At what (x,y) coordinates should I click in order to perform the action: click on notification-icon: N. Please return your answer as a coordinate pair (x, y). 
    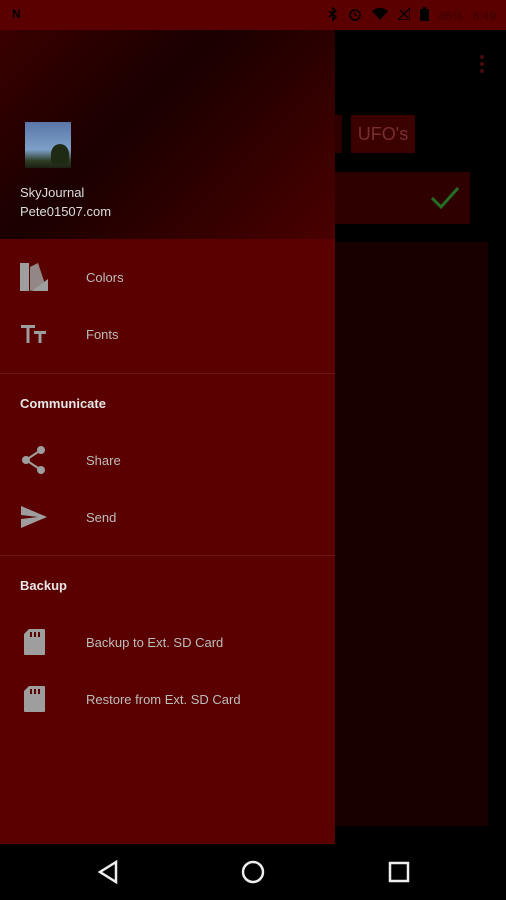
    Looking at the image, I should click on (16, 14).